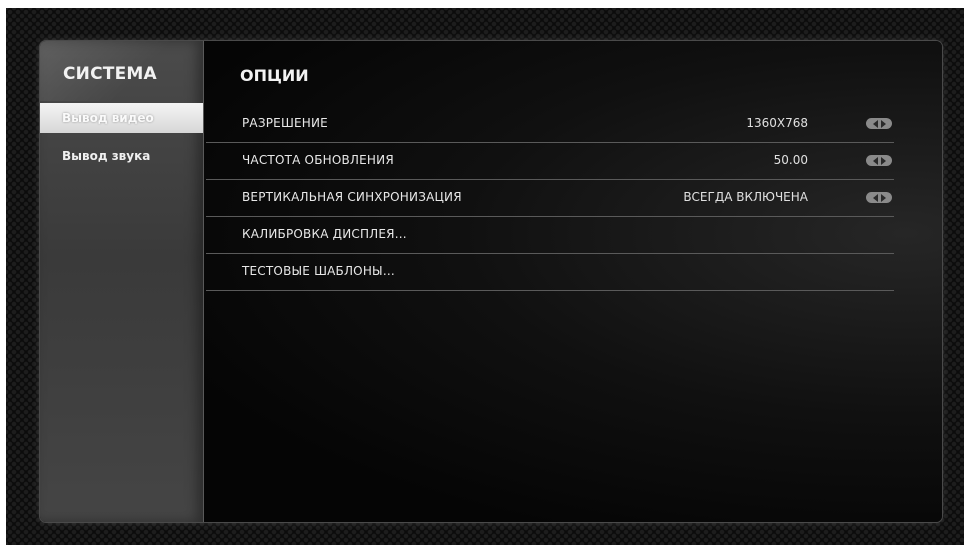  I want to click on sidebar: СИСТЕМА Вывод видео Вывод звука, so click(122, 281).